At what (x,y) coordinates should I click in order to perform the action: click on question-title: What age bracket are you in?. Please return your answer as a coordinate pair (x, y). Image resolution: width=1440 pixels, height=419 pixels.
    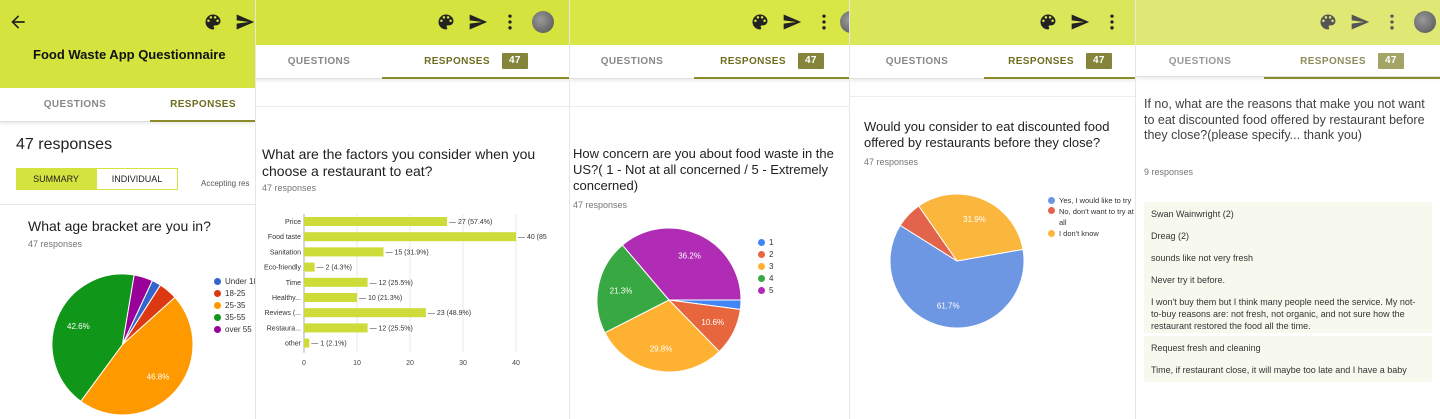
    Looking at the image, I should click on (119, 226).